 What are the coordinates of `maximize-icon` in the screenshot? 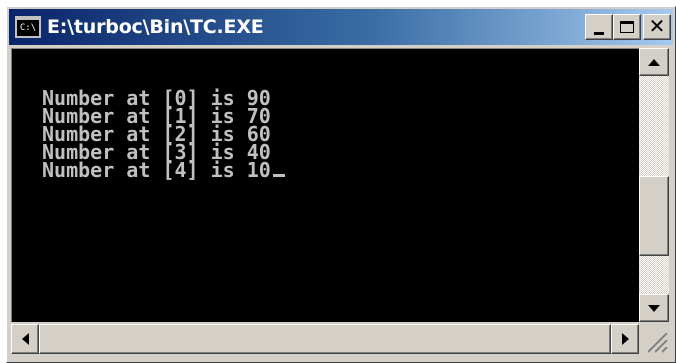 It's located at (627, 27).